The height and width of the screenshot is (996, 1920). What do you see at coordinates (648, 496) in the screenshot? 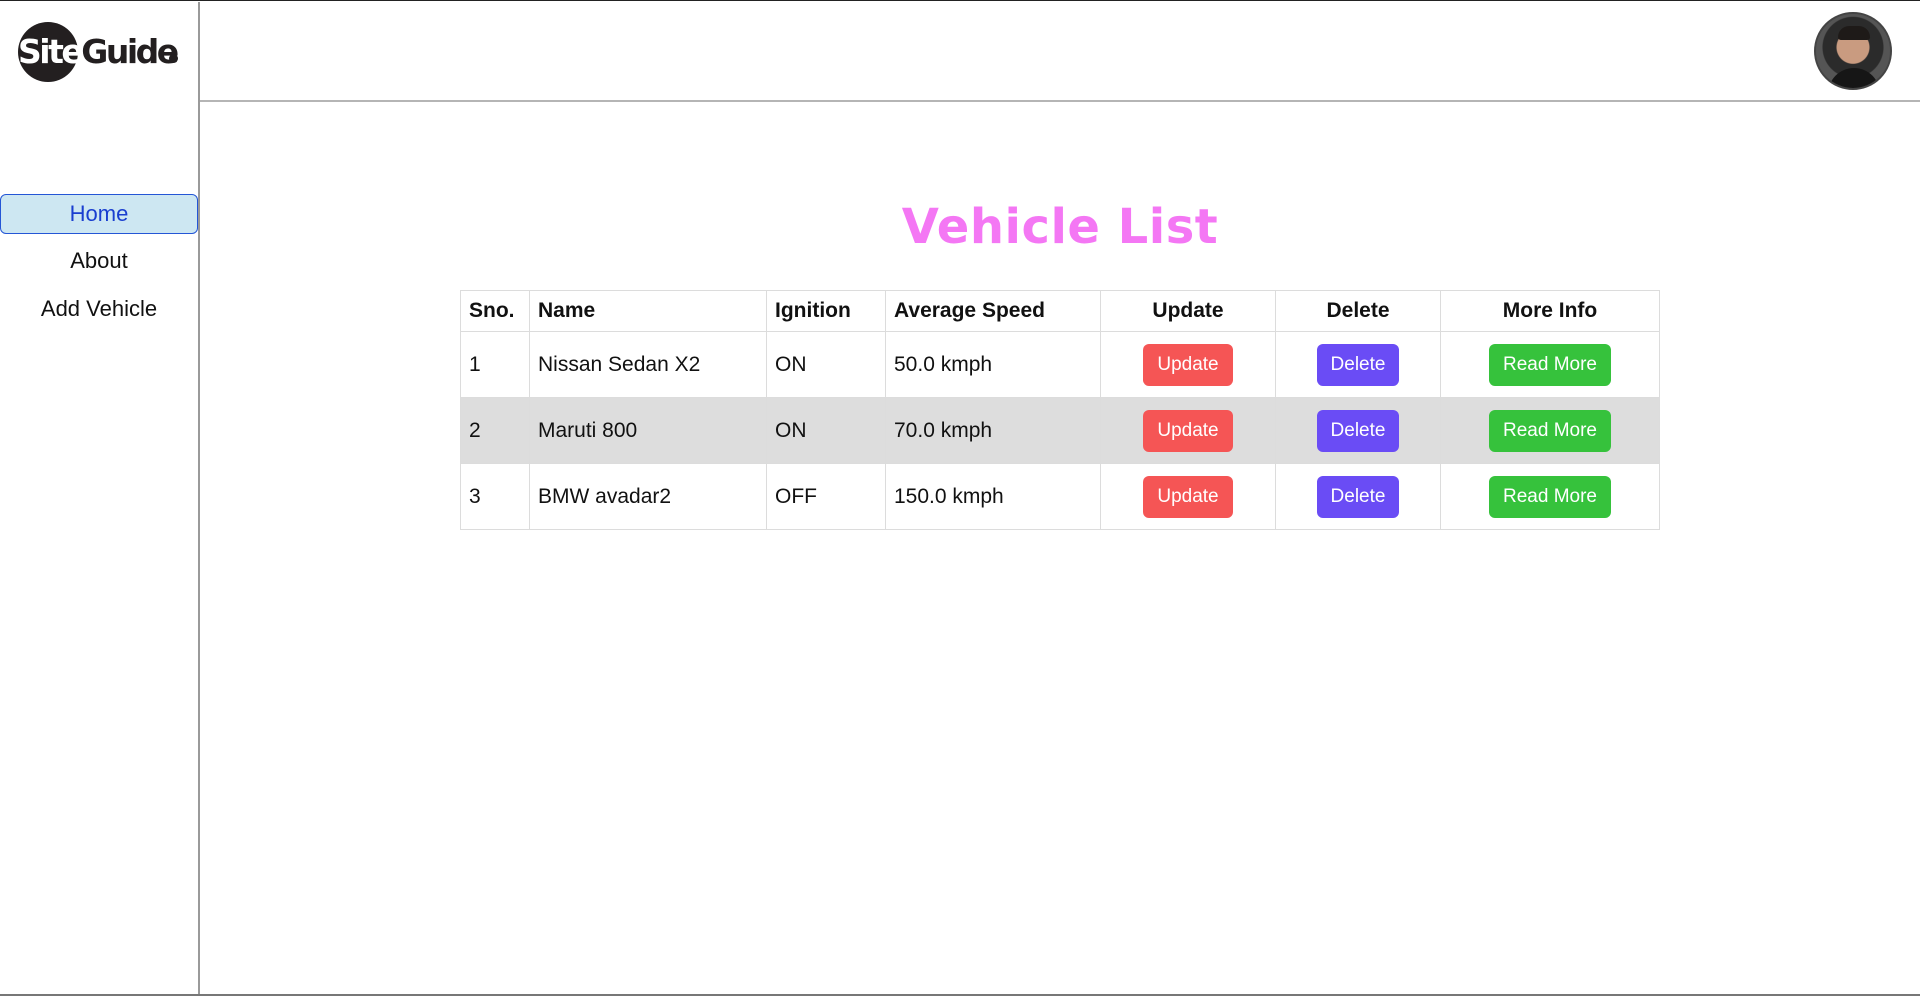
I see `cell-name: BMW avadar2` at bounding box center [648, 496].